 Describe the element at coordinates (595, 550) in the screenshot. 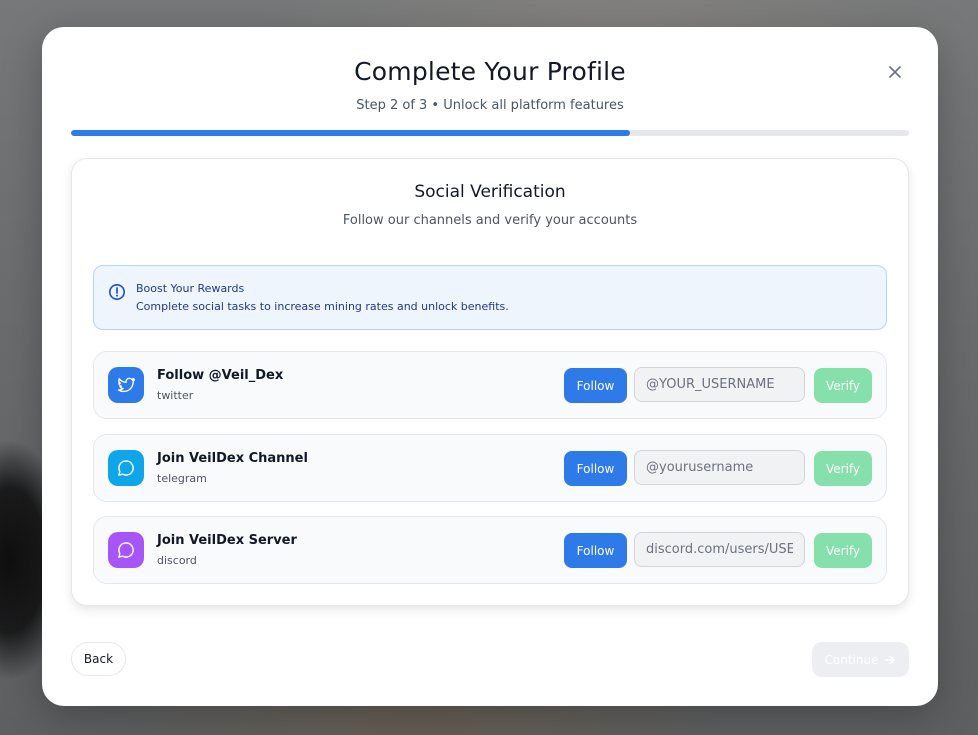

I see `follow-button-discord: Follow` at that location.